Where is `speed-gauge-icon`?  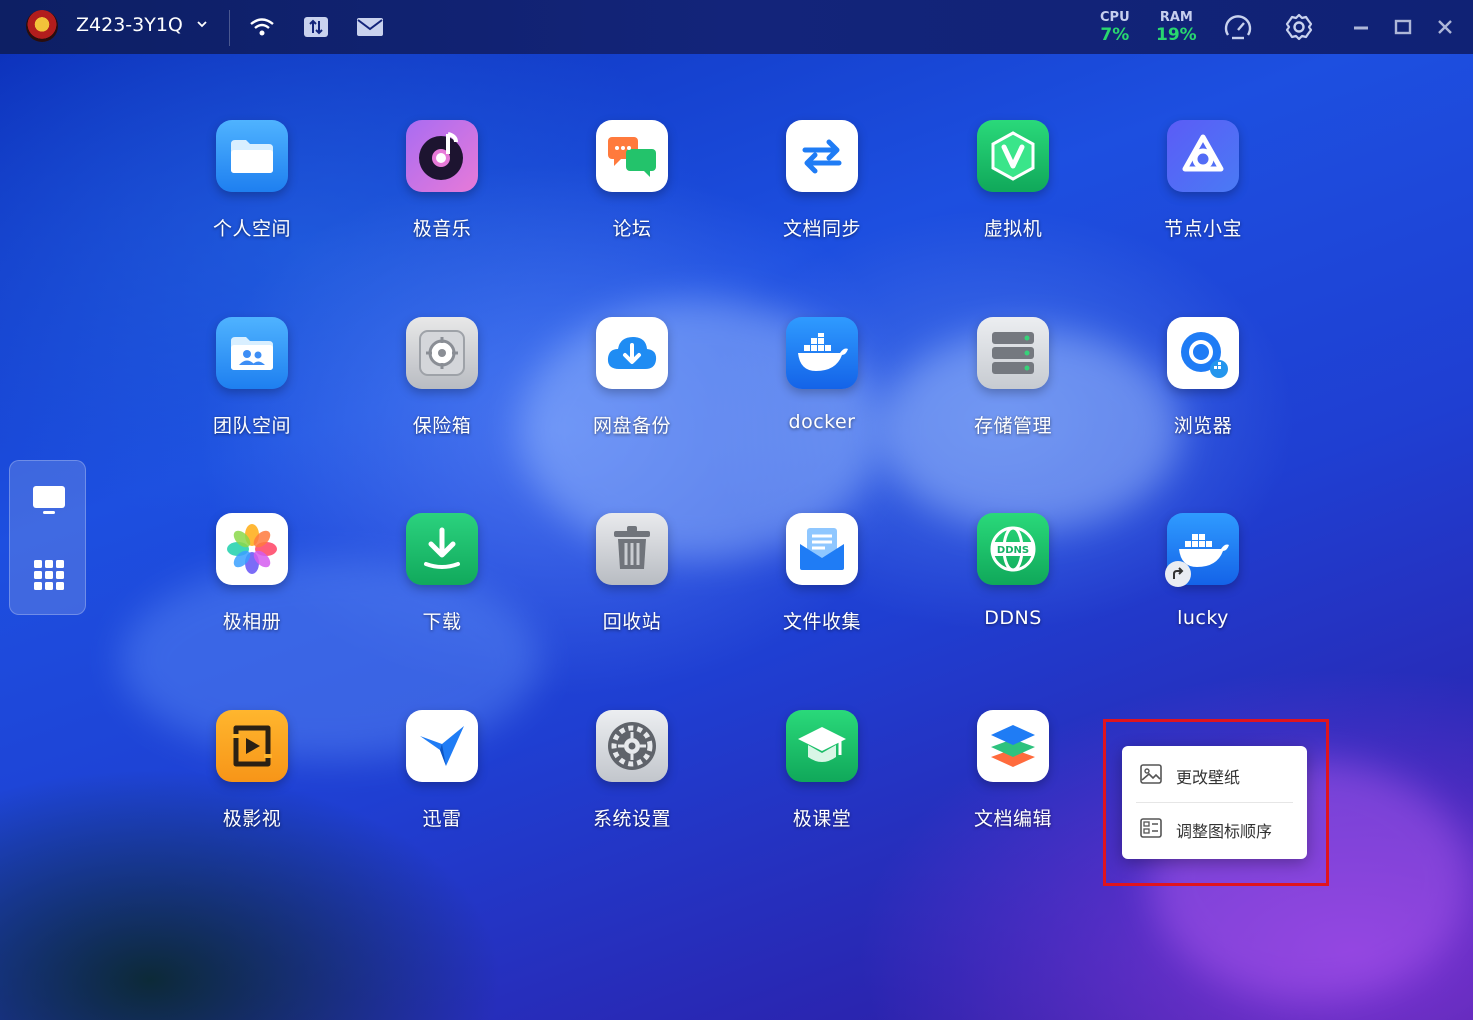
speed-gauge-icon is located at coordinates (1238, 28).